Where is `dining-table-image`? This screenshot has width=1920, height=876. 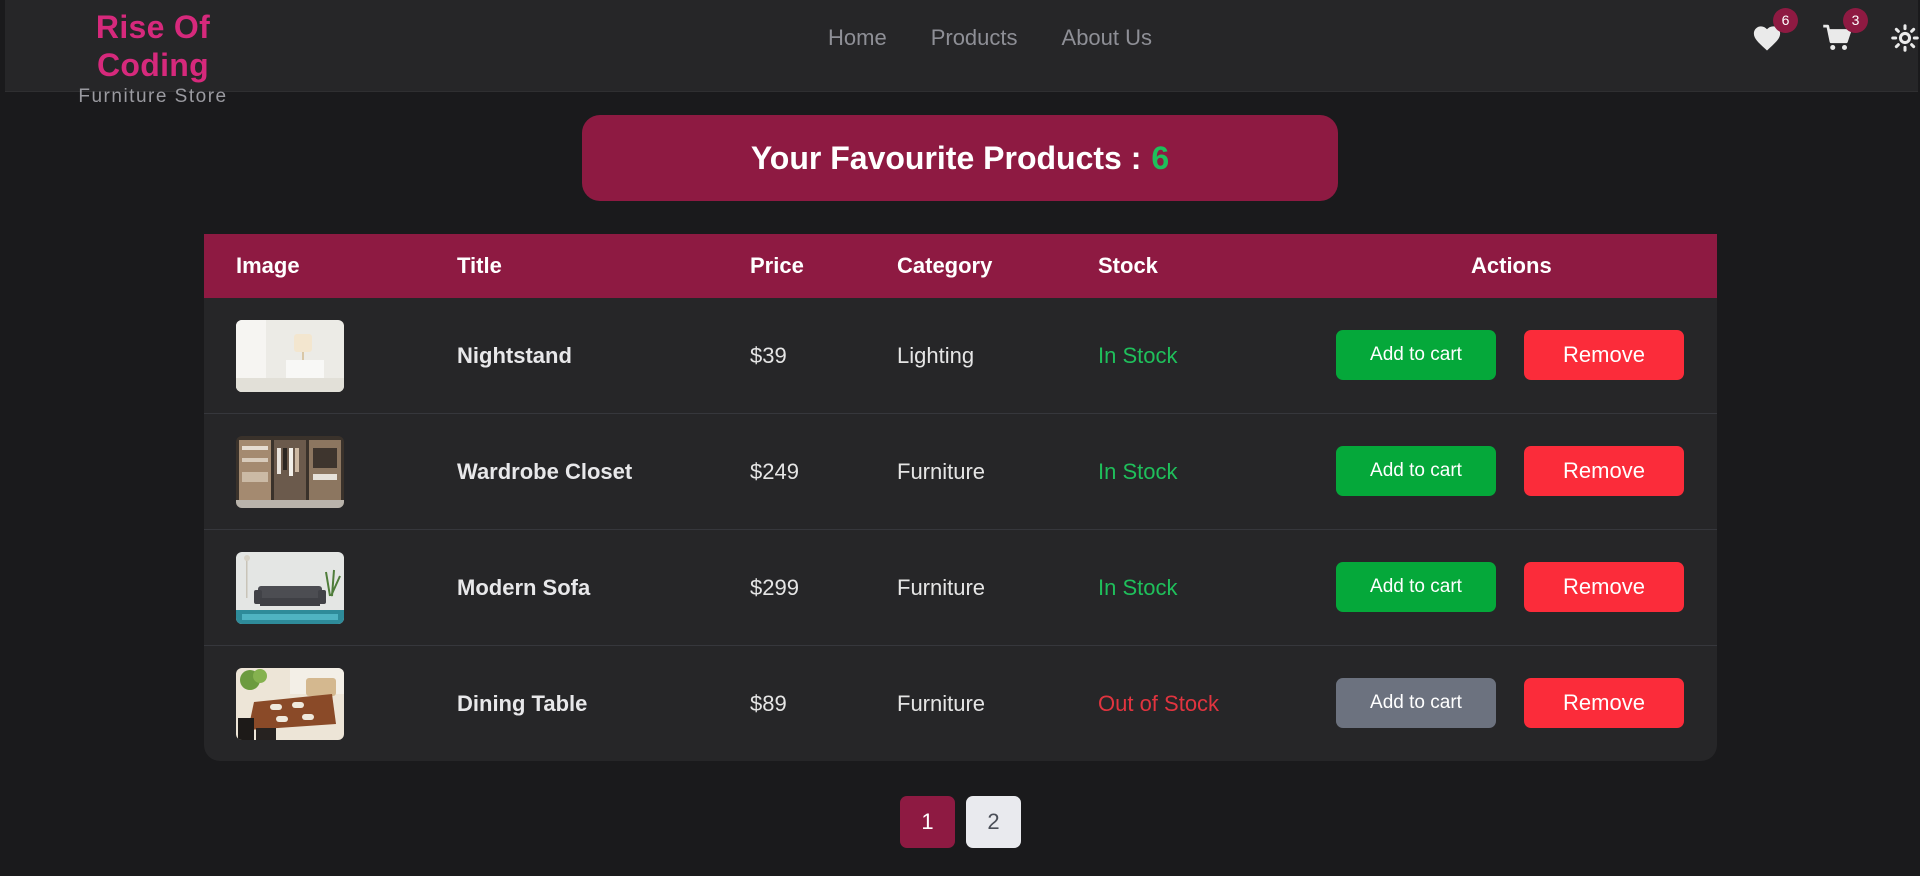
dining-table-image is located at coordinates (290, 704).